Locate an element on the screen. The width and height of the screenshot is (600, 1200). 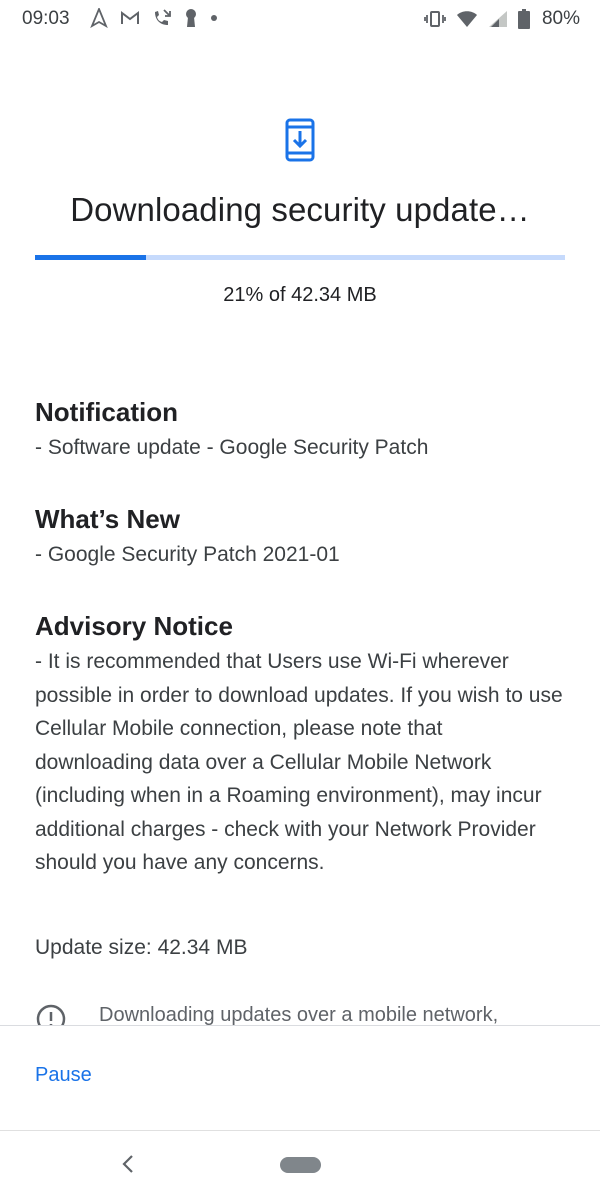
section-body: - Google Security Patch 2021-01 is located at coordinates (187, 554).